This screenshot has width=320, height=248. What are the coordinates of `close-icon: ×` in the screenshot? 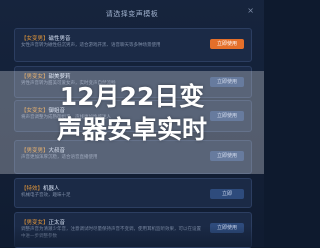 It's located at (250, 11).